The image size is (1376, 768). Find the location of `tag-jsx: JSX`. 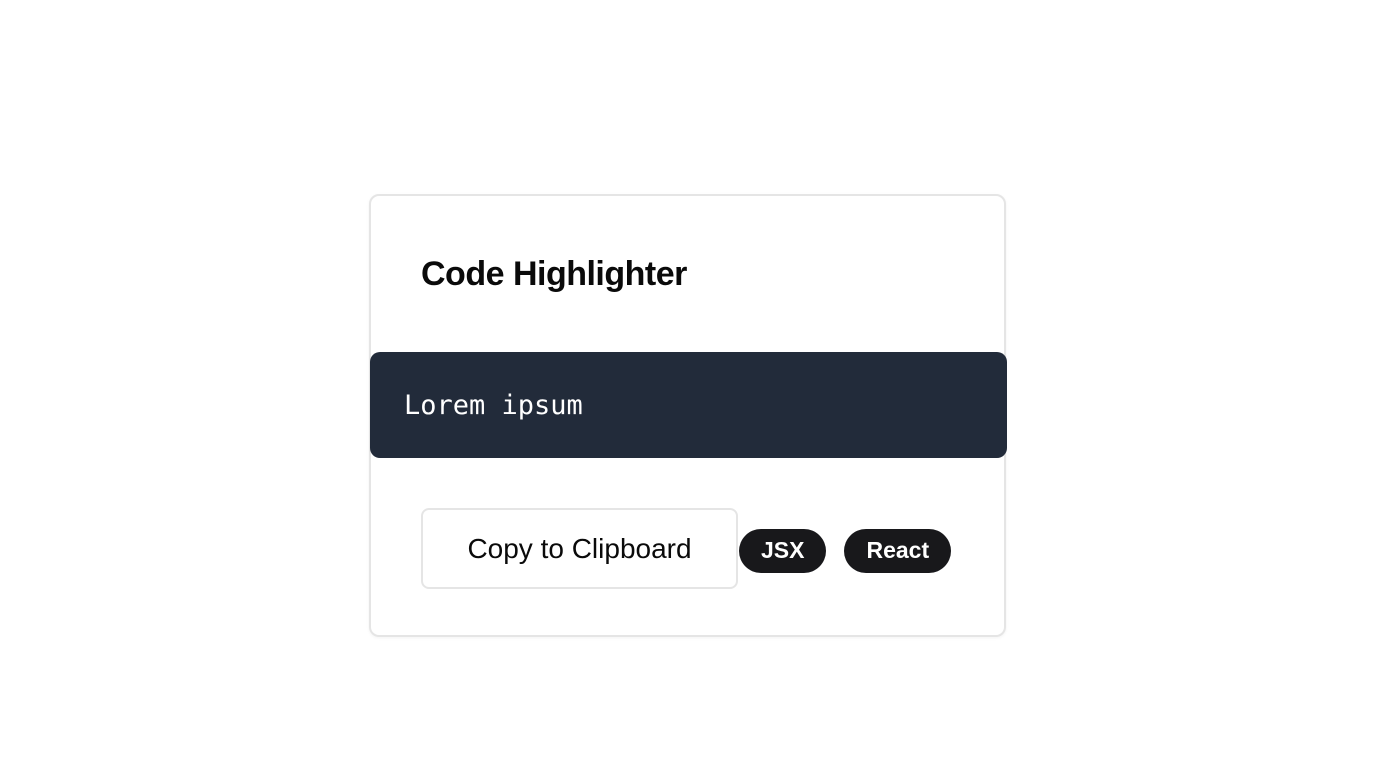

tag-jsx: JSX is located at coordinates (783, 550).